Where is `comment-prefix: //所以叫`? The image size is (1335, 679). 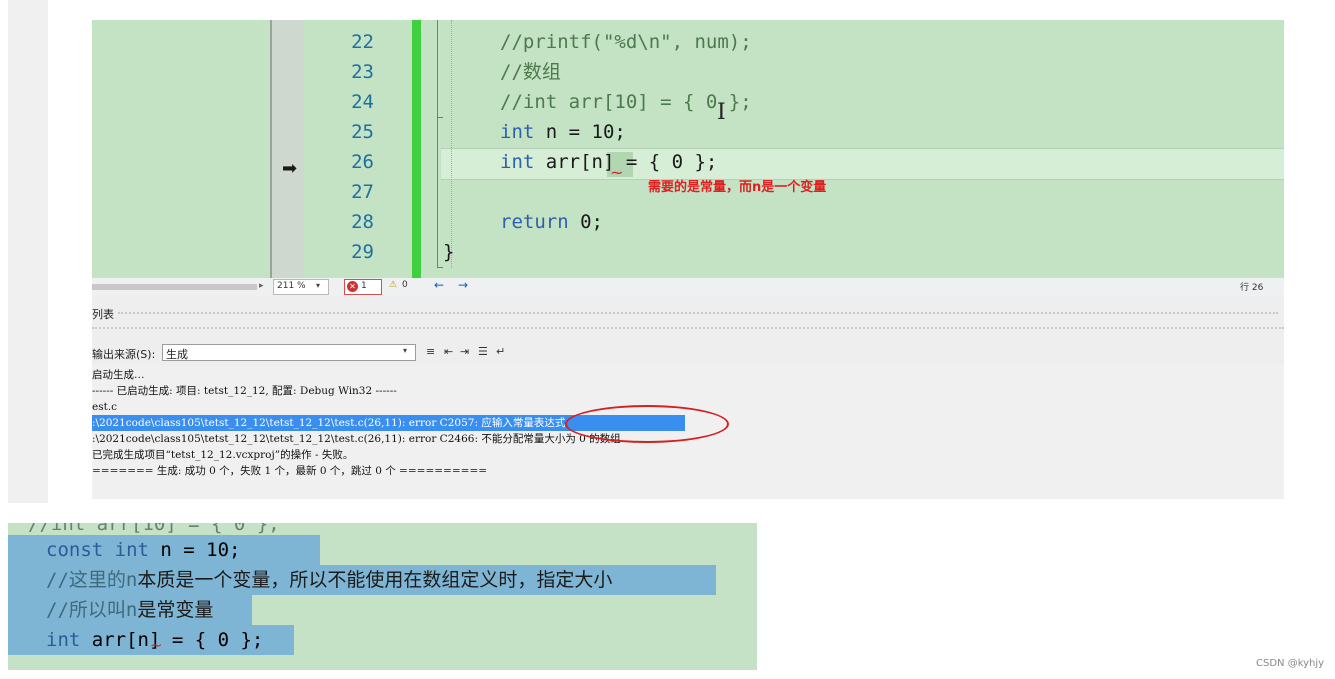 comment-prefix: //所以叫 is located at coordinates (86, 610).